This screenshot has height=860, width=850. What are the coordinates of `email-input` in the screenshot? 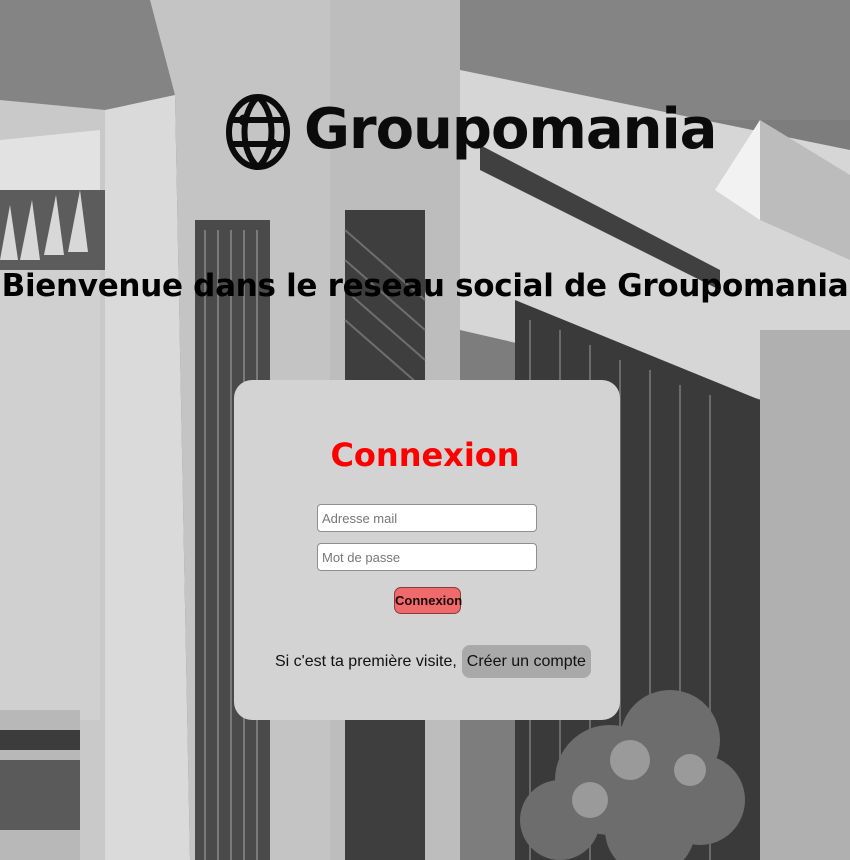 It's located at (427, 518).